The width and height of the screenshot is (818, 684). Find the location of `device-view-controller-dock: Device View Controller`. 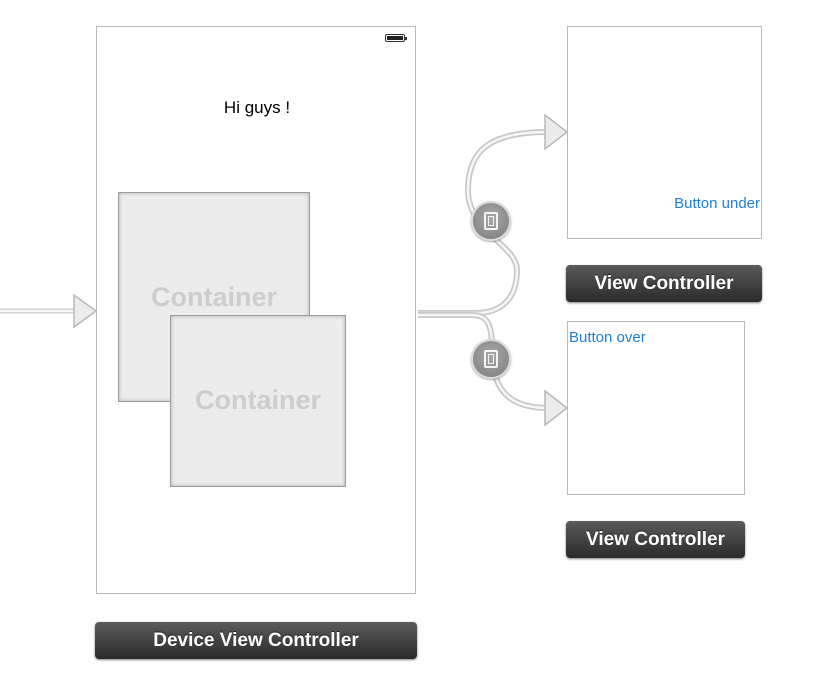

device-view-controller-dock: Device View Controller is located at coordinates (256, 640).